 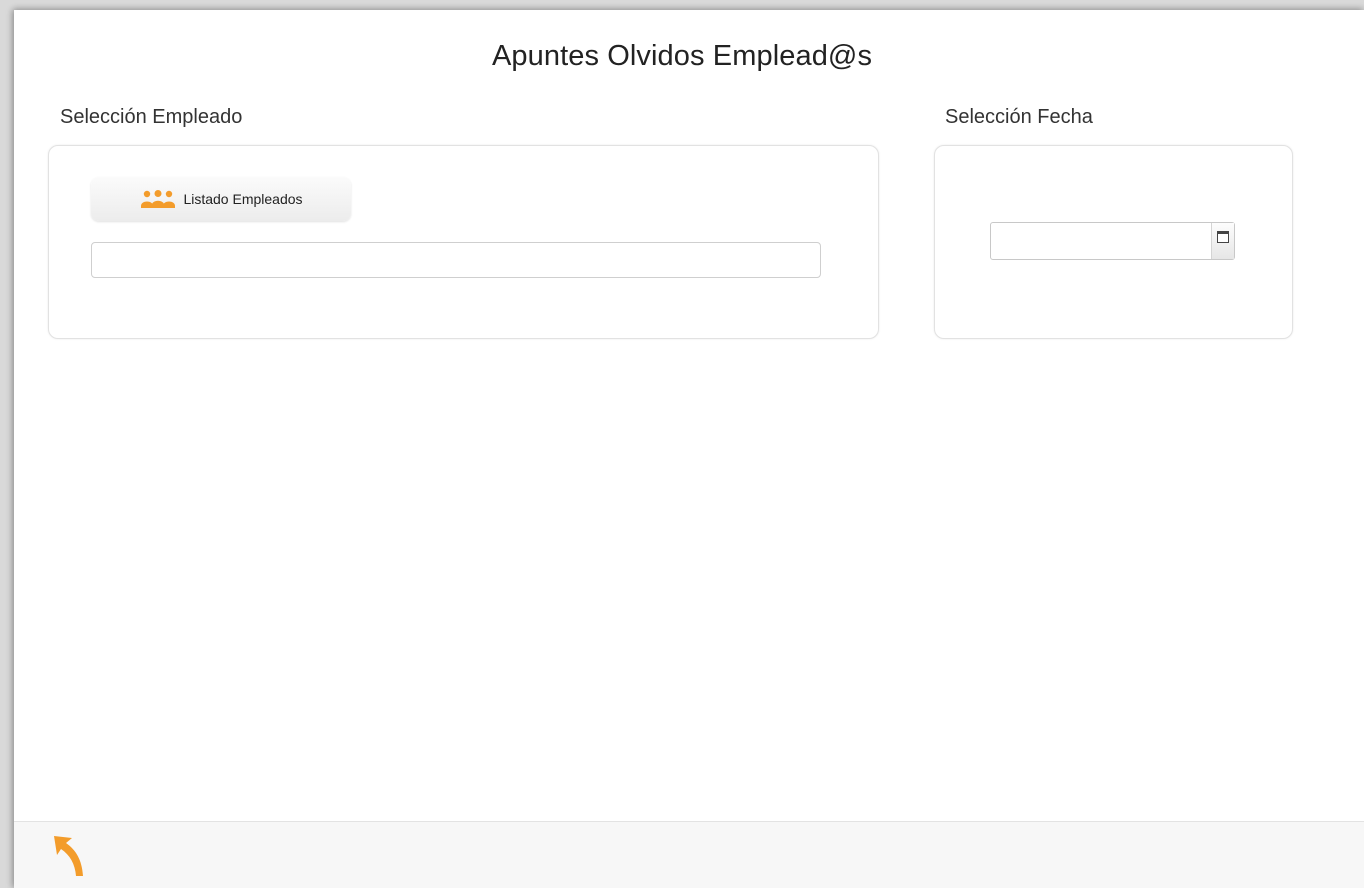 I want to click on date-selection-panel, so click(x=1113, y=242).